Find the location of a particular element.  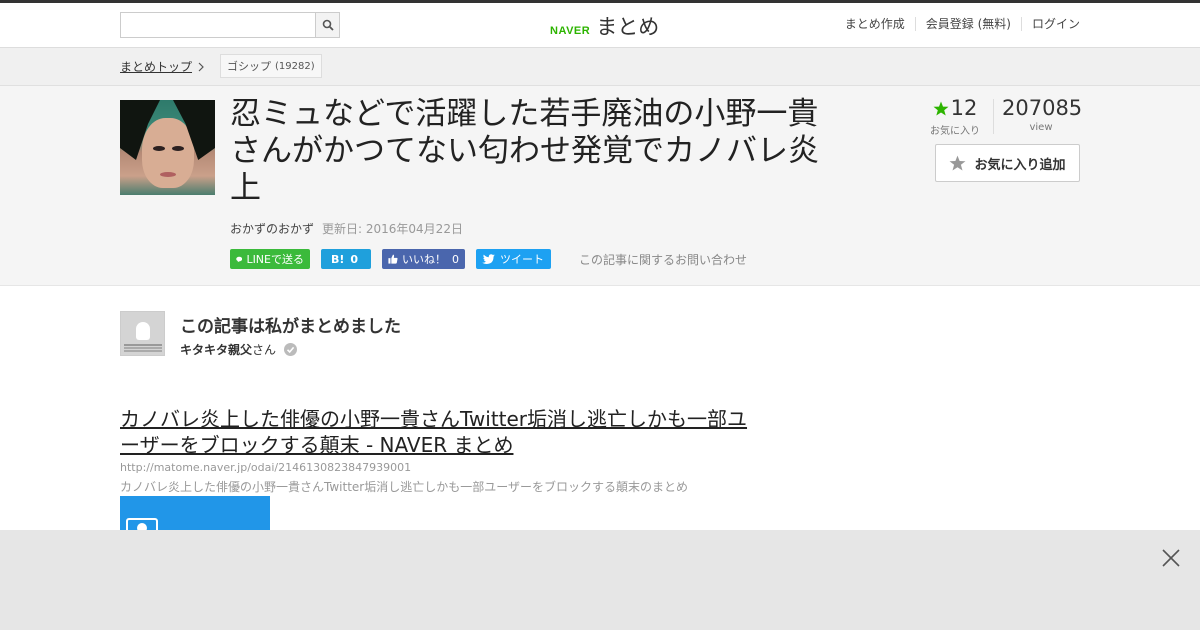

breadcrumb-category-tag: ゴシップ (19282) is located at coordinates (271, 66).